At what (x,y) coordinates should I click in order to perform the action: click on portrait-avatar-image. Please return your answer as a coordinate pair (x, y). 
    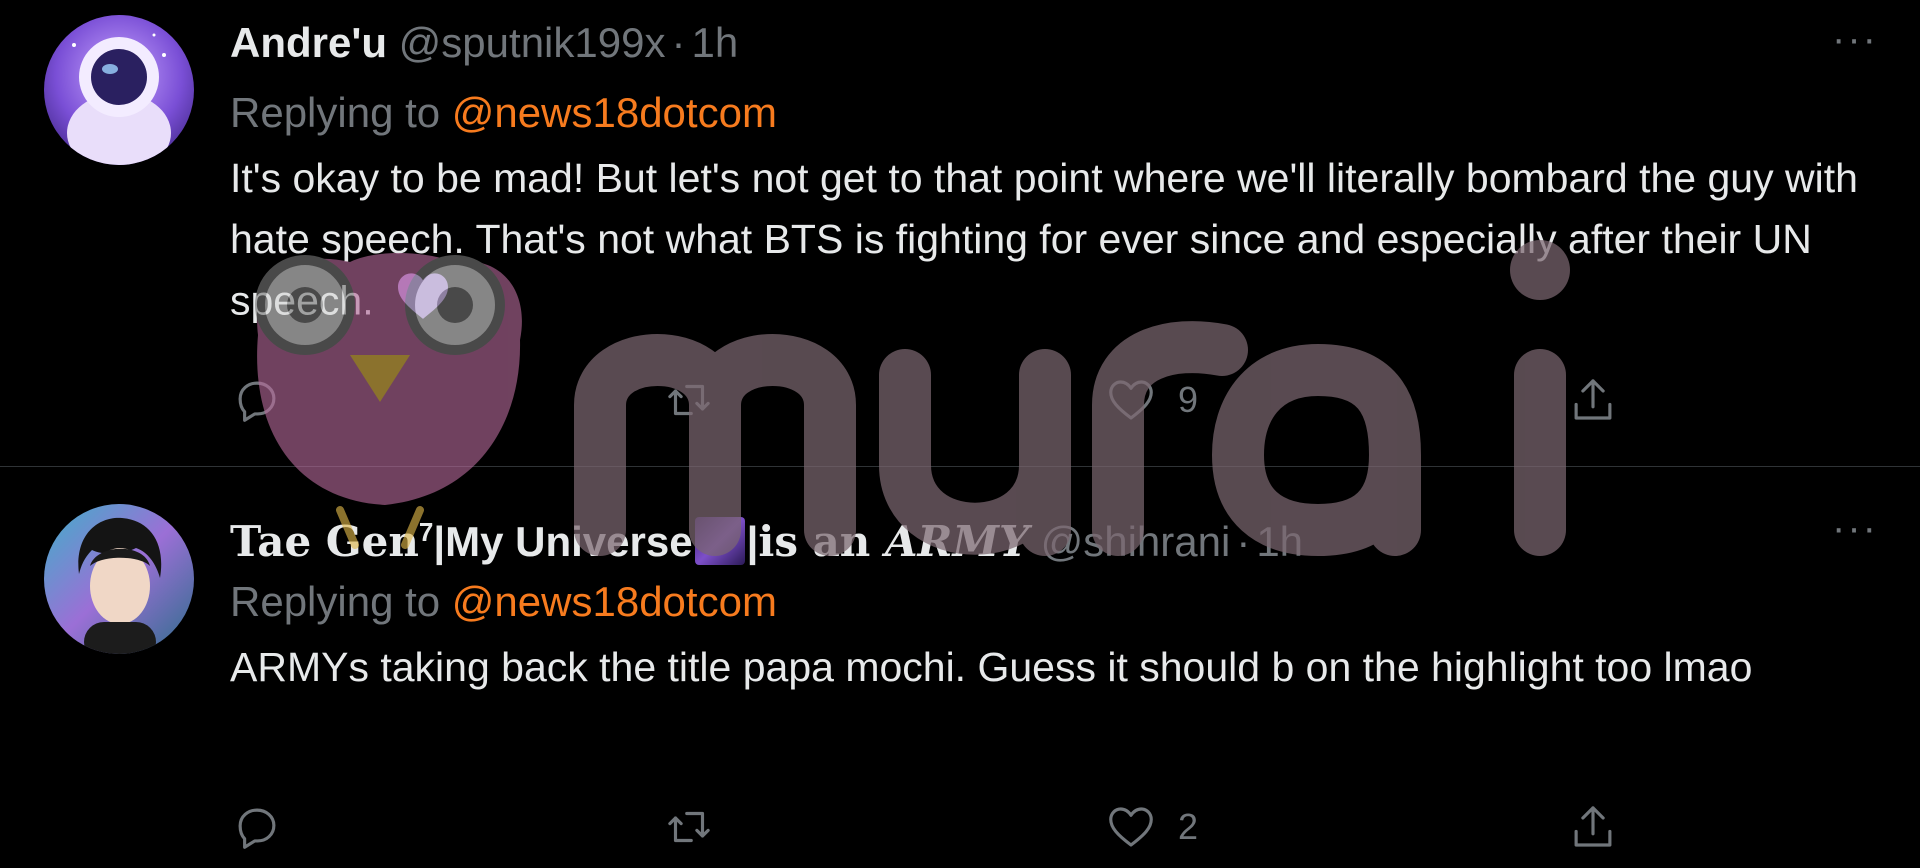
    Looking at the image, I should click on (119, 579).